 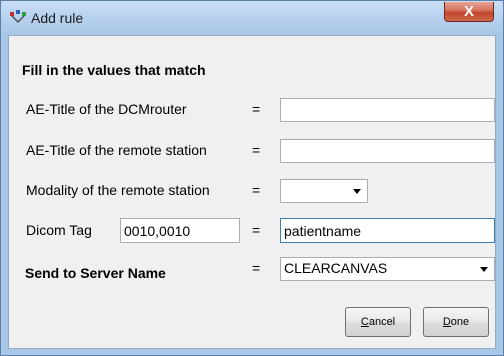 What do you see at coordinates (364, 322) in the screenshot?
I see `cancel-accelerator: C` at bounding box center [364, 322].